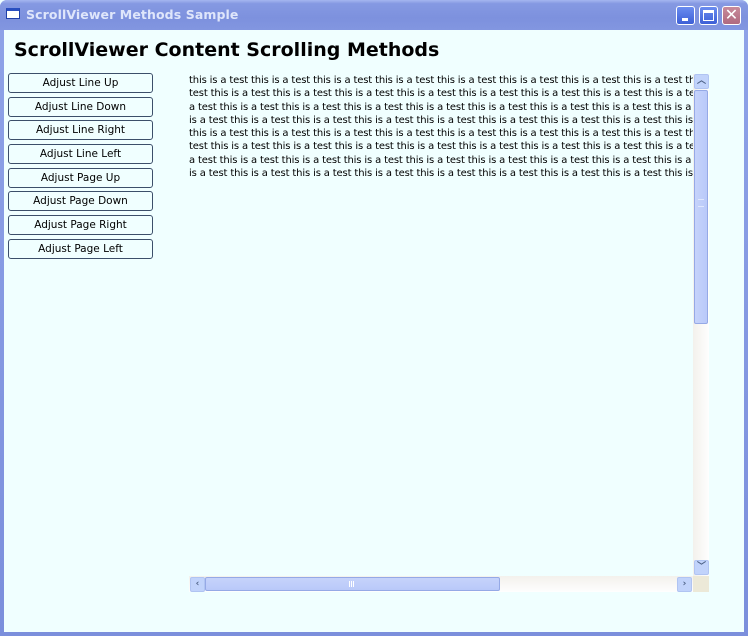 The height and width of the screenshot is (636, 748). I want to click on chevron-left-icon: ‹, so click(197, 584).